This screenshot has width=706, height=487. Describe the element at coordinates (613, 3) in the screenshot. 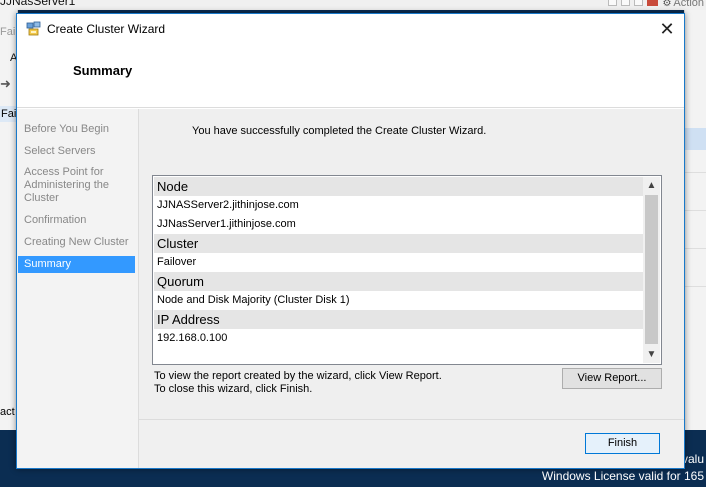

I see `background-minimize-icon` at that location.